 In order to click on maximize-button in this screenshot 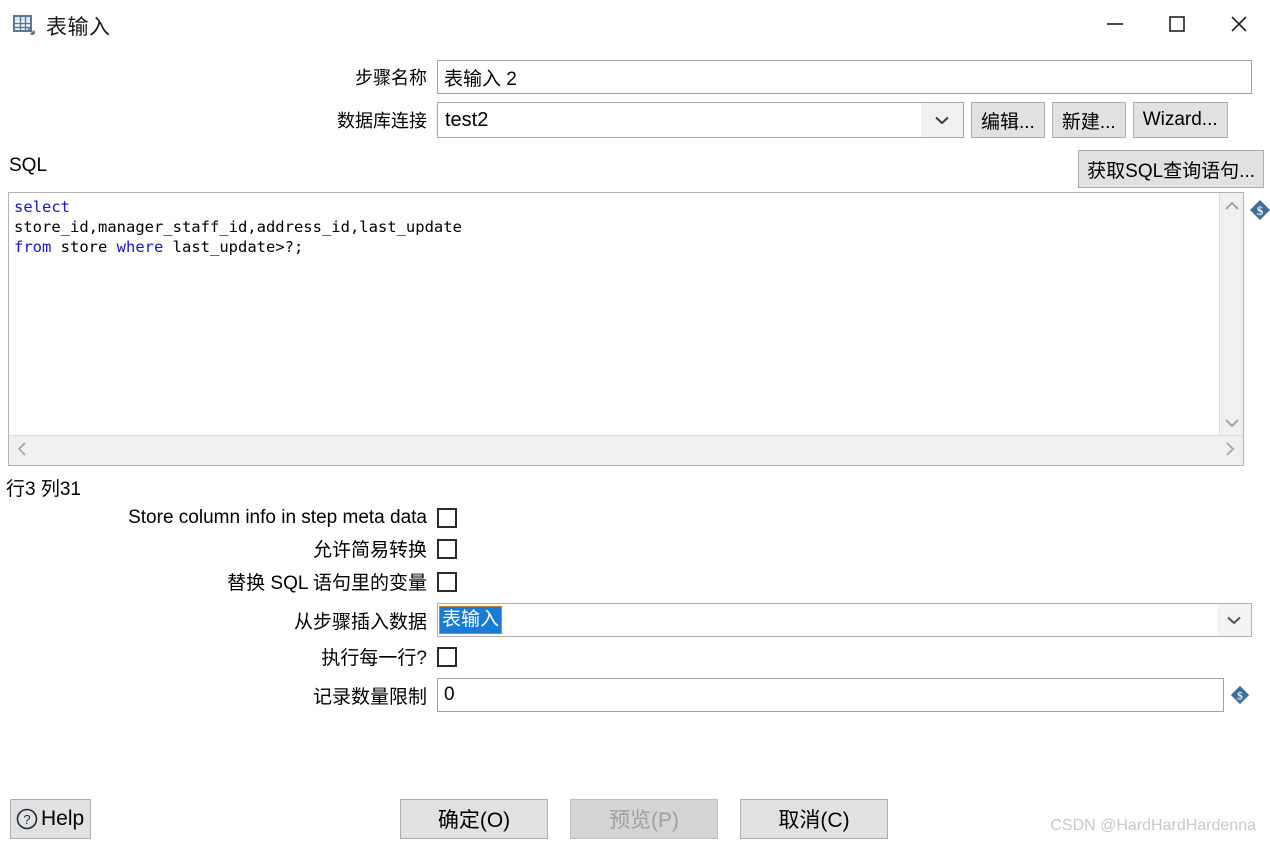, I will do `click(1177, 26)`.